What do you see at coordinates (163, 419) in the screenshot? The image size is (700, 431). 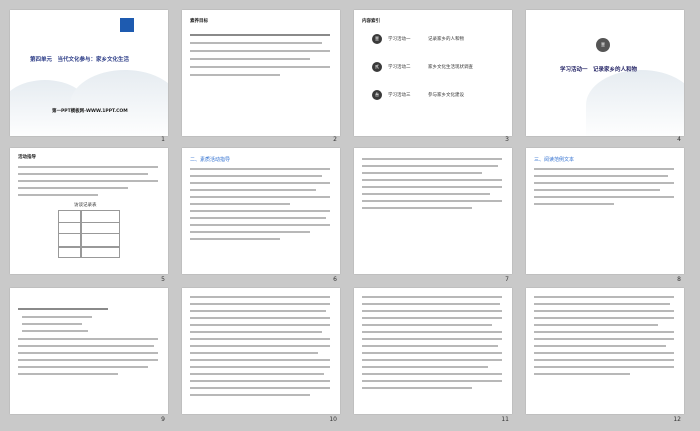 I see `slide-number: 9` at bounding box center [163, 419].